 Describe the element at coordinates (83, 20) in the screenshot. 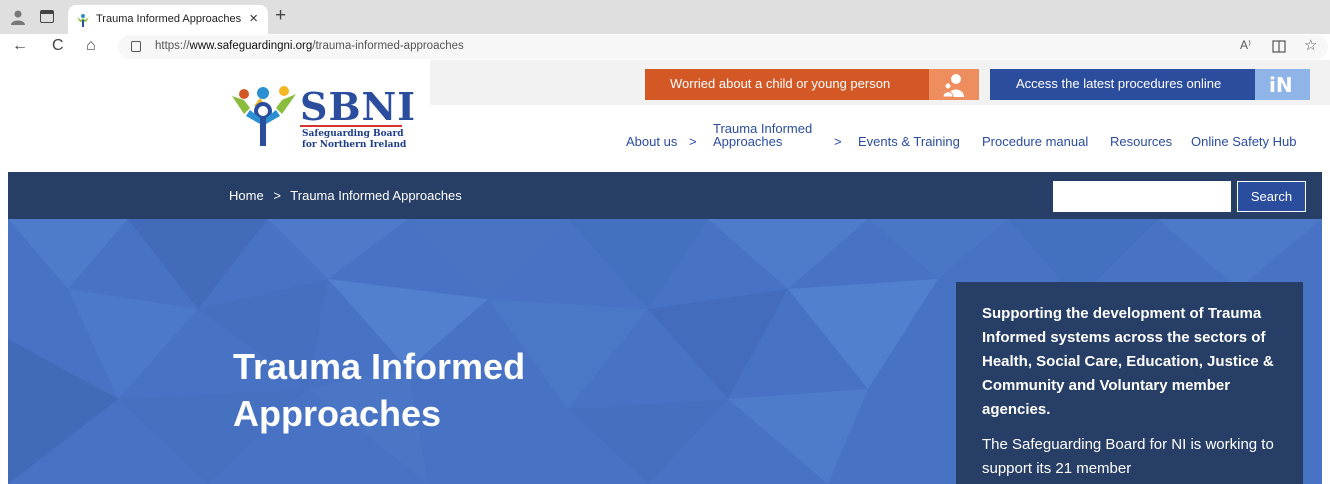

I see `sbni-favicon-icon` at that location.